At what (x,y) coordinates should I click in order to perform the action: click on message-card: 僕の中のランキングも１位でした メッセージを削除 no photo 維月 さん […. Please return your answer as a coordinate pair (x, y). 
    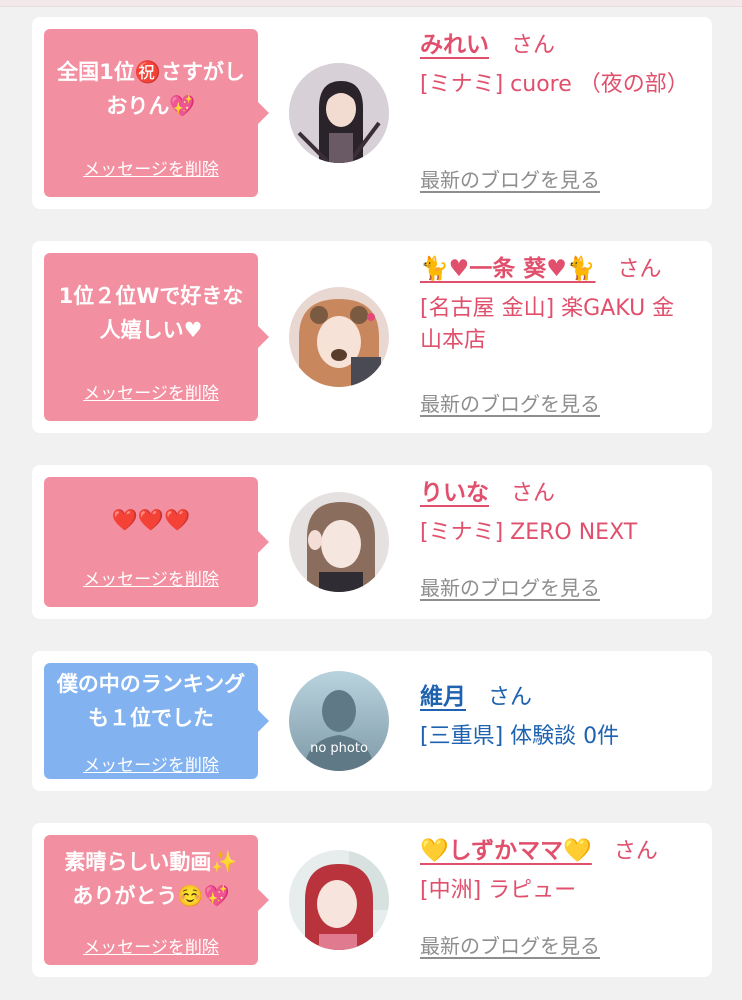
    Looking at the image, I should click on (372, 721).